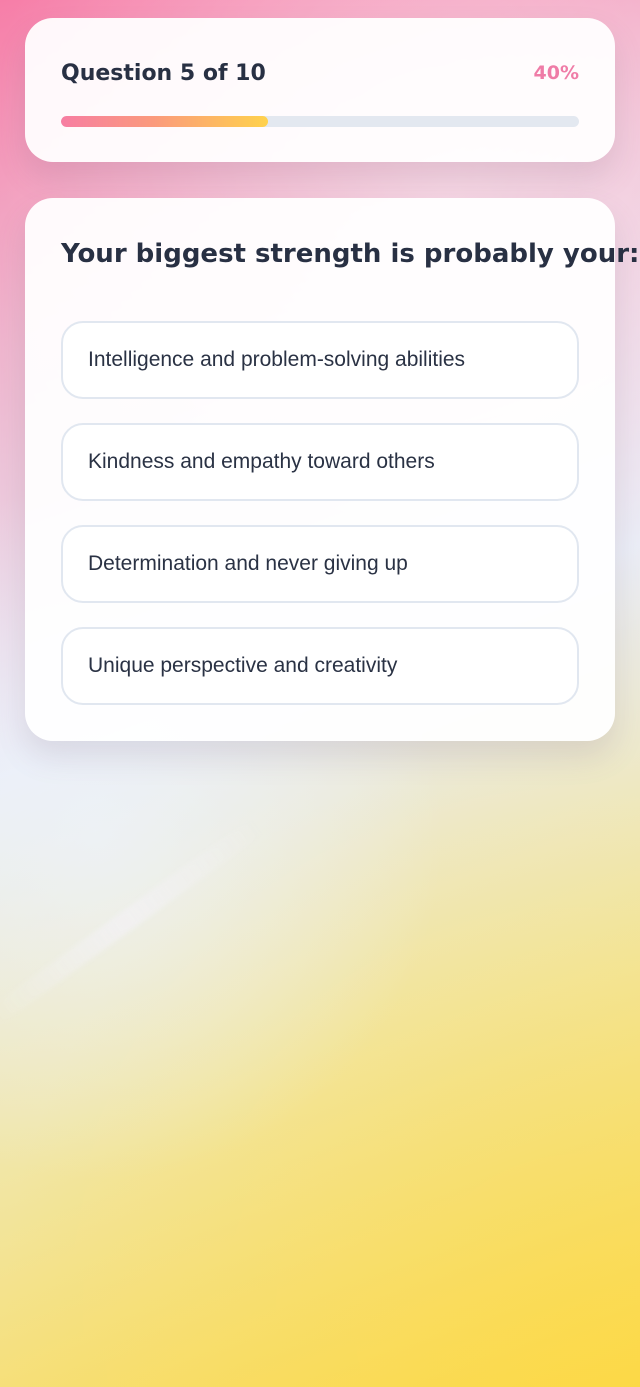 This screenshot has width=640, height=1387. I want to click on decorative-streak, so click(132, 922).